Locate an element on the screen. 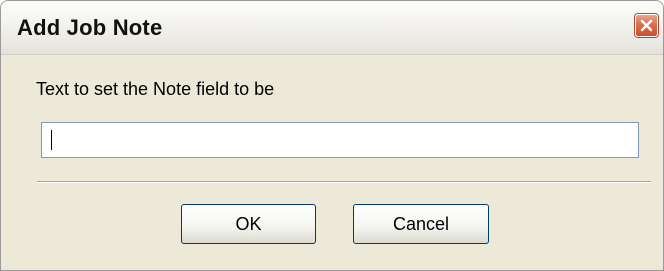 The width and height of the screenshot is (664, 271). separator is located at coordinates (344, 182).